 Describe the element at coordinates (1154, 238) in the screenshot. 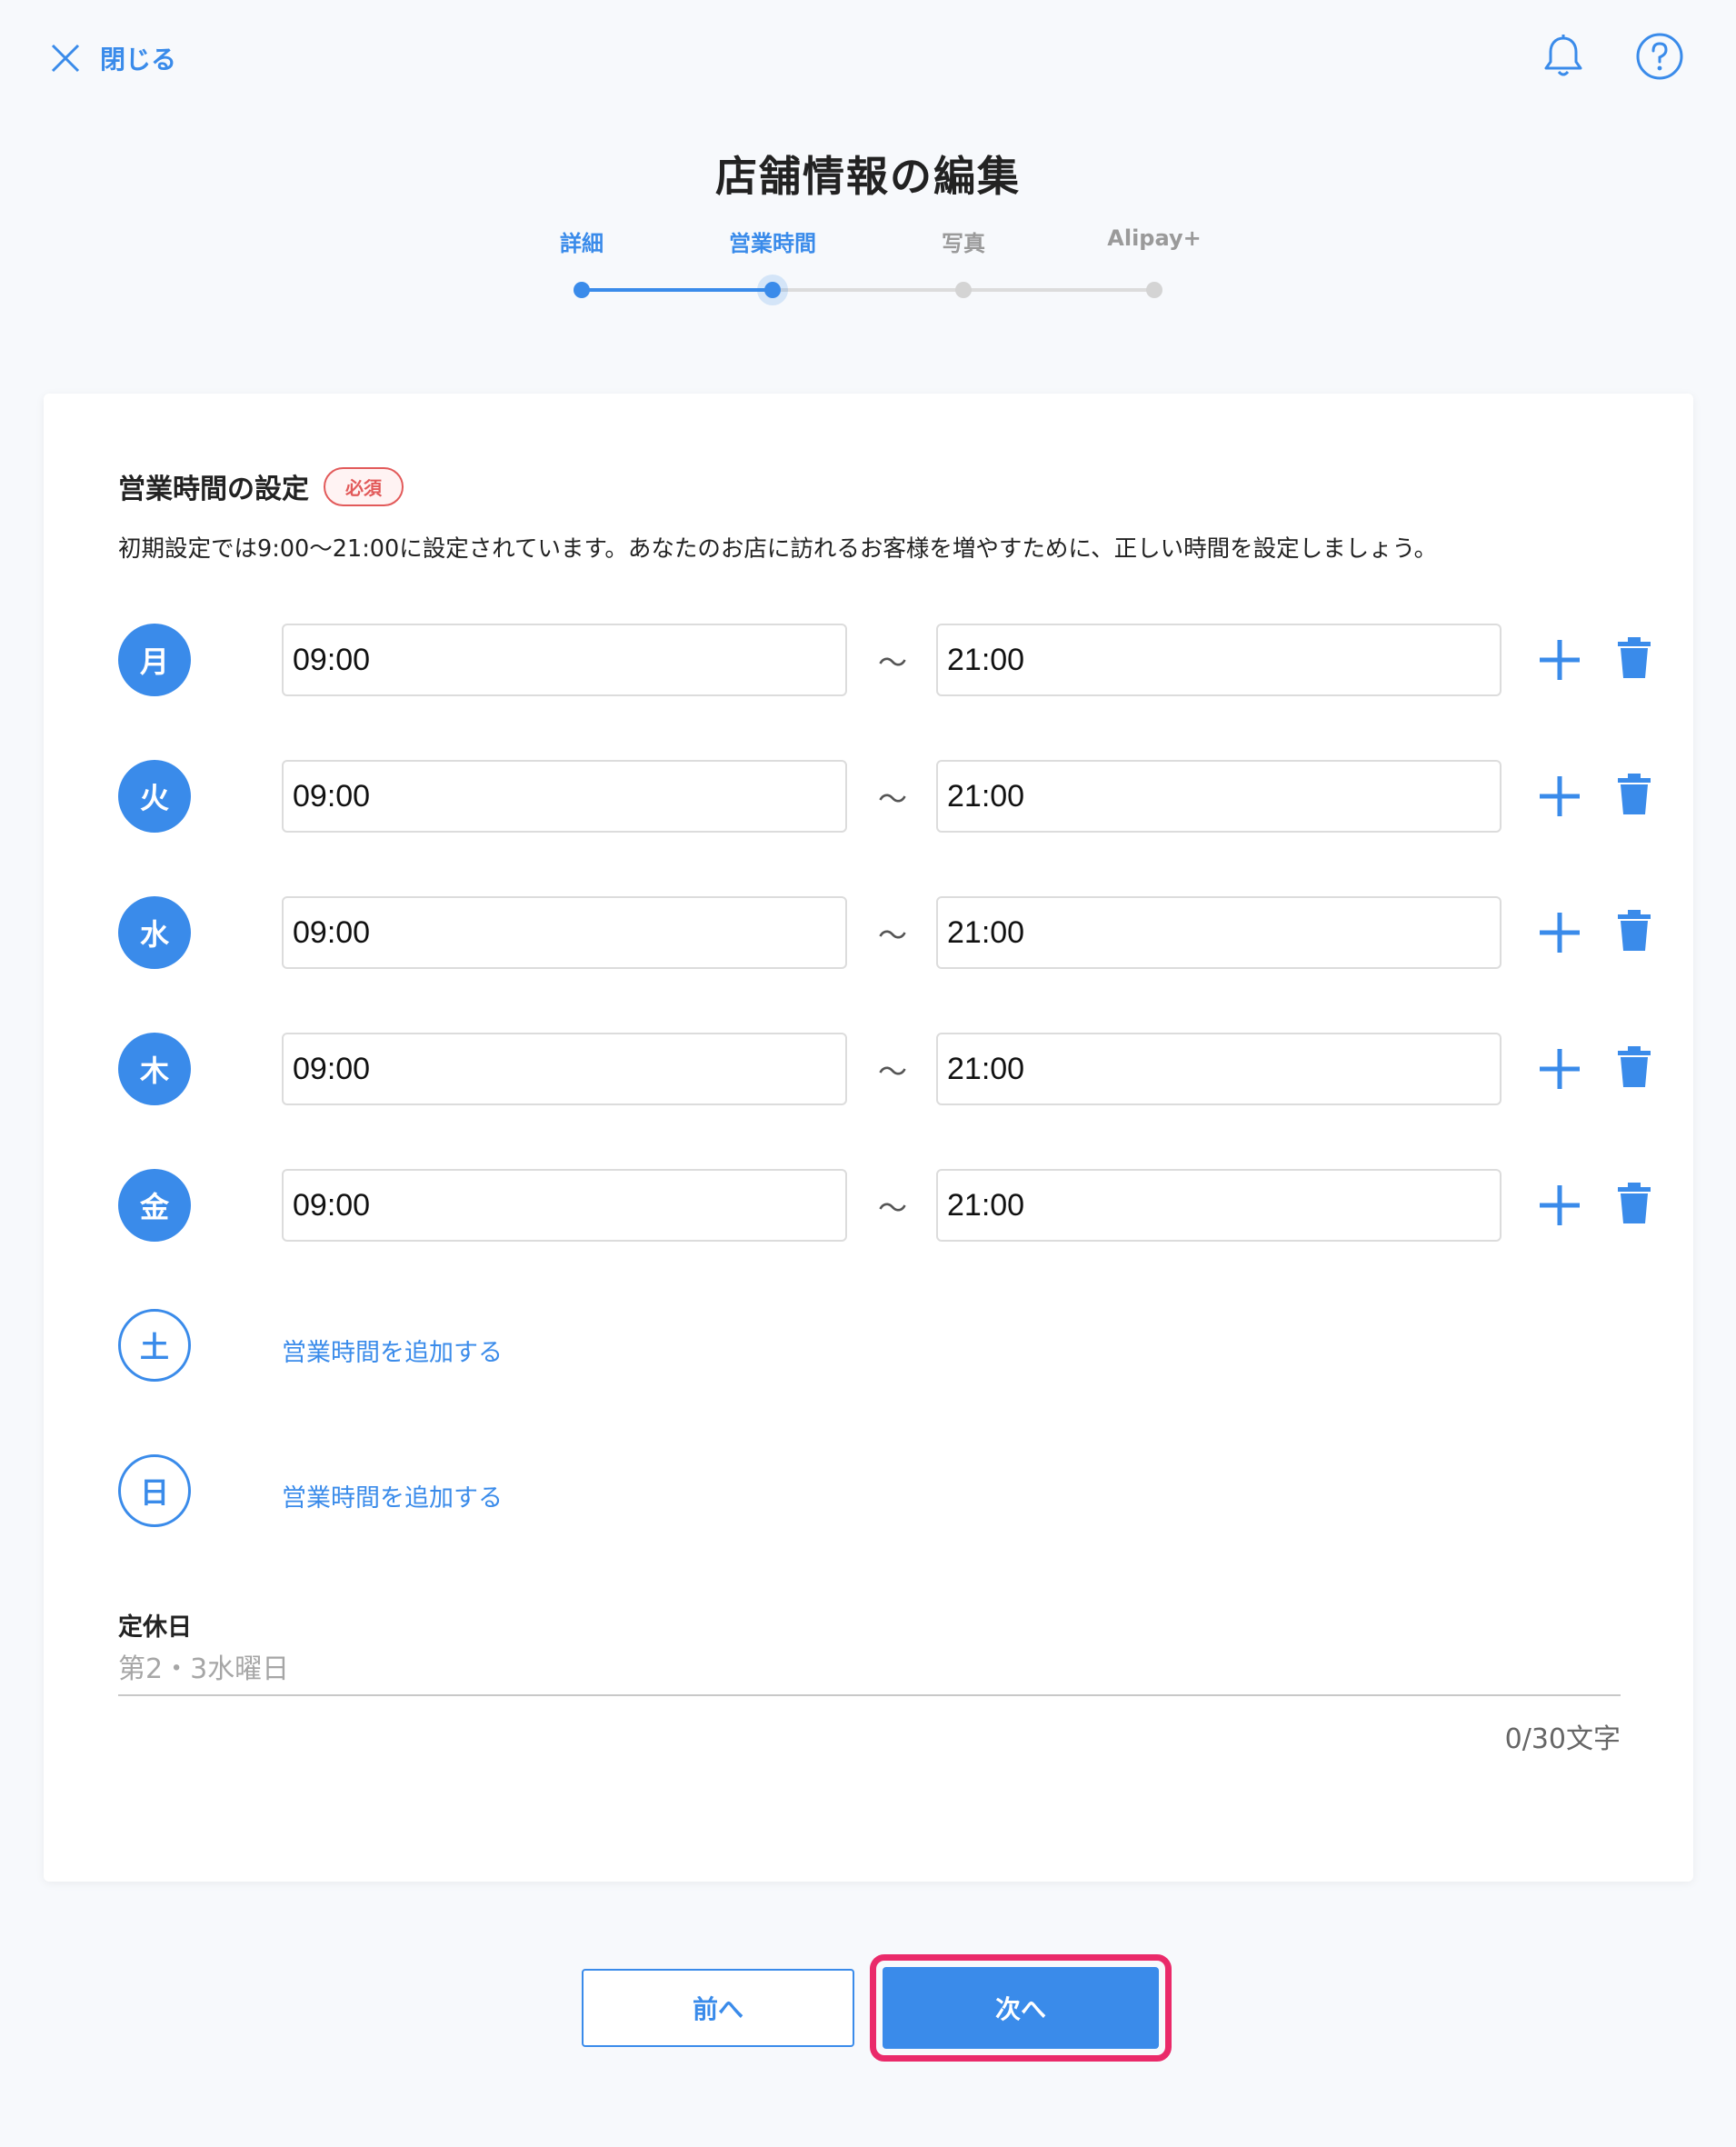

I see `step-label-alipay: Alipay+` at that location.